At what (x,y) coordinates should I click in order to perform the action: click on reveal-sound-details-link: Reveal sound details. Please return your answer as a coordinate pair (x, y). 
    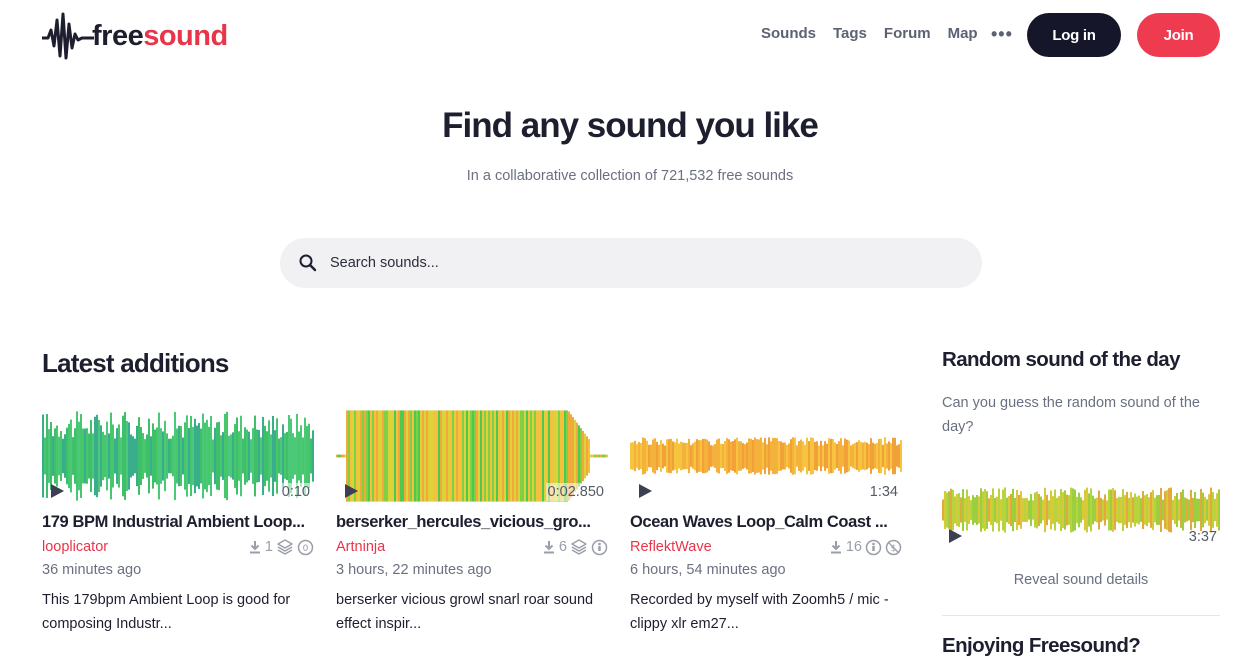
    Looking at the image, I should click on (1081, 580).